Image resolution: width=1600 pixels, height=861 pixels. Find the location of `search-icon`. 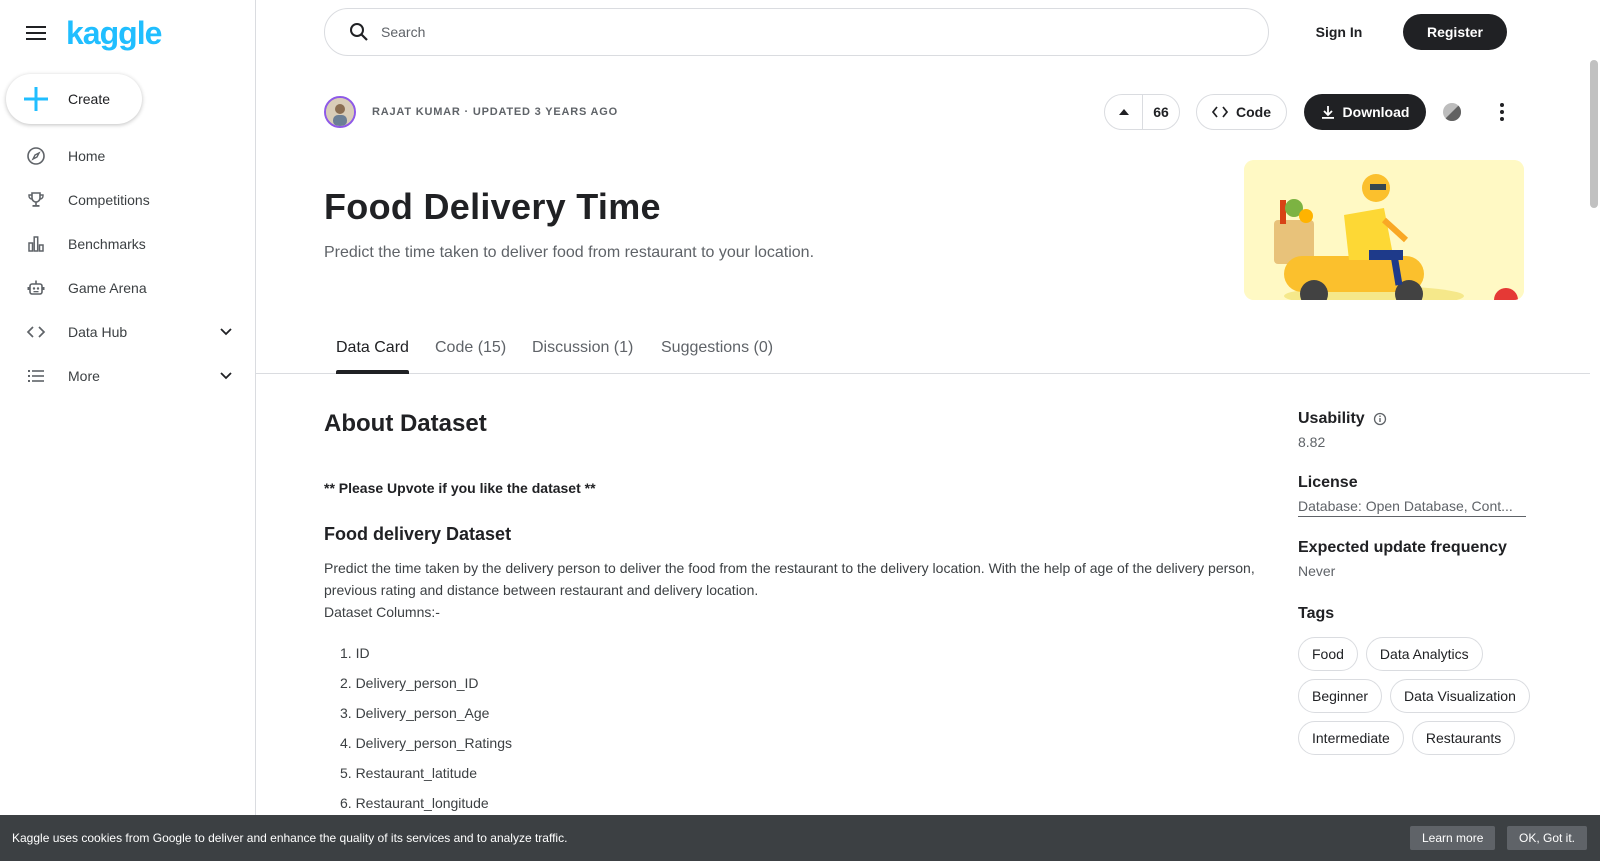

search-icon is located at coordinates (359, 32).